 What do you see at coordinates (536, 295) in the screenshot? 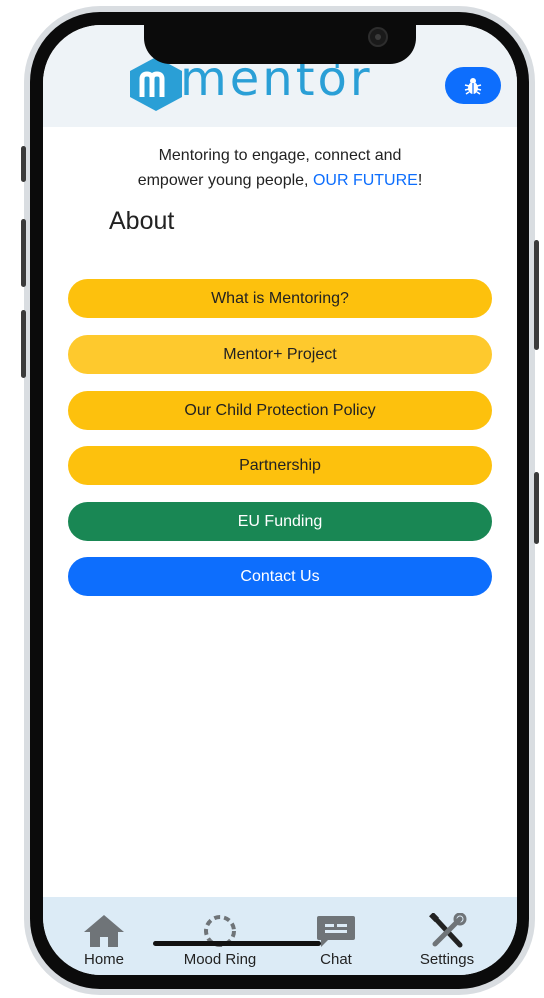
I see `side-button-power` at bounding box center [536, 295].